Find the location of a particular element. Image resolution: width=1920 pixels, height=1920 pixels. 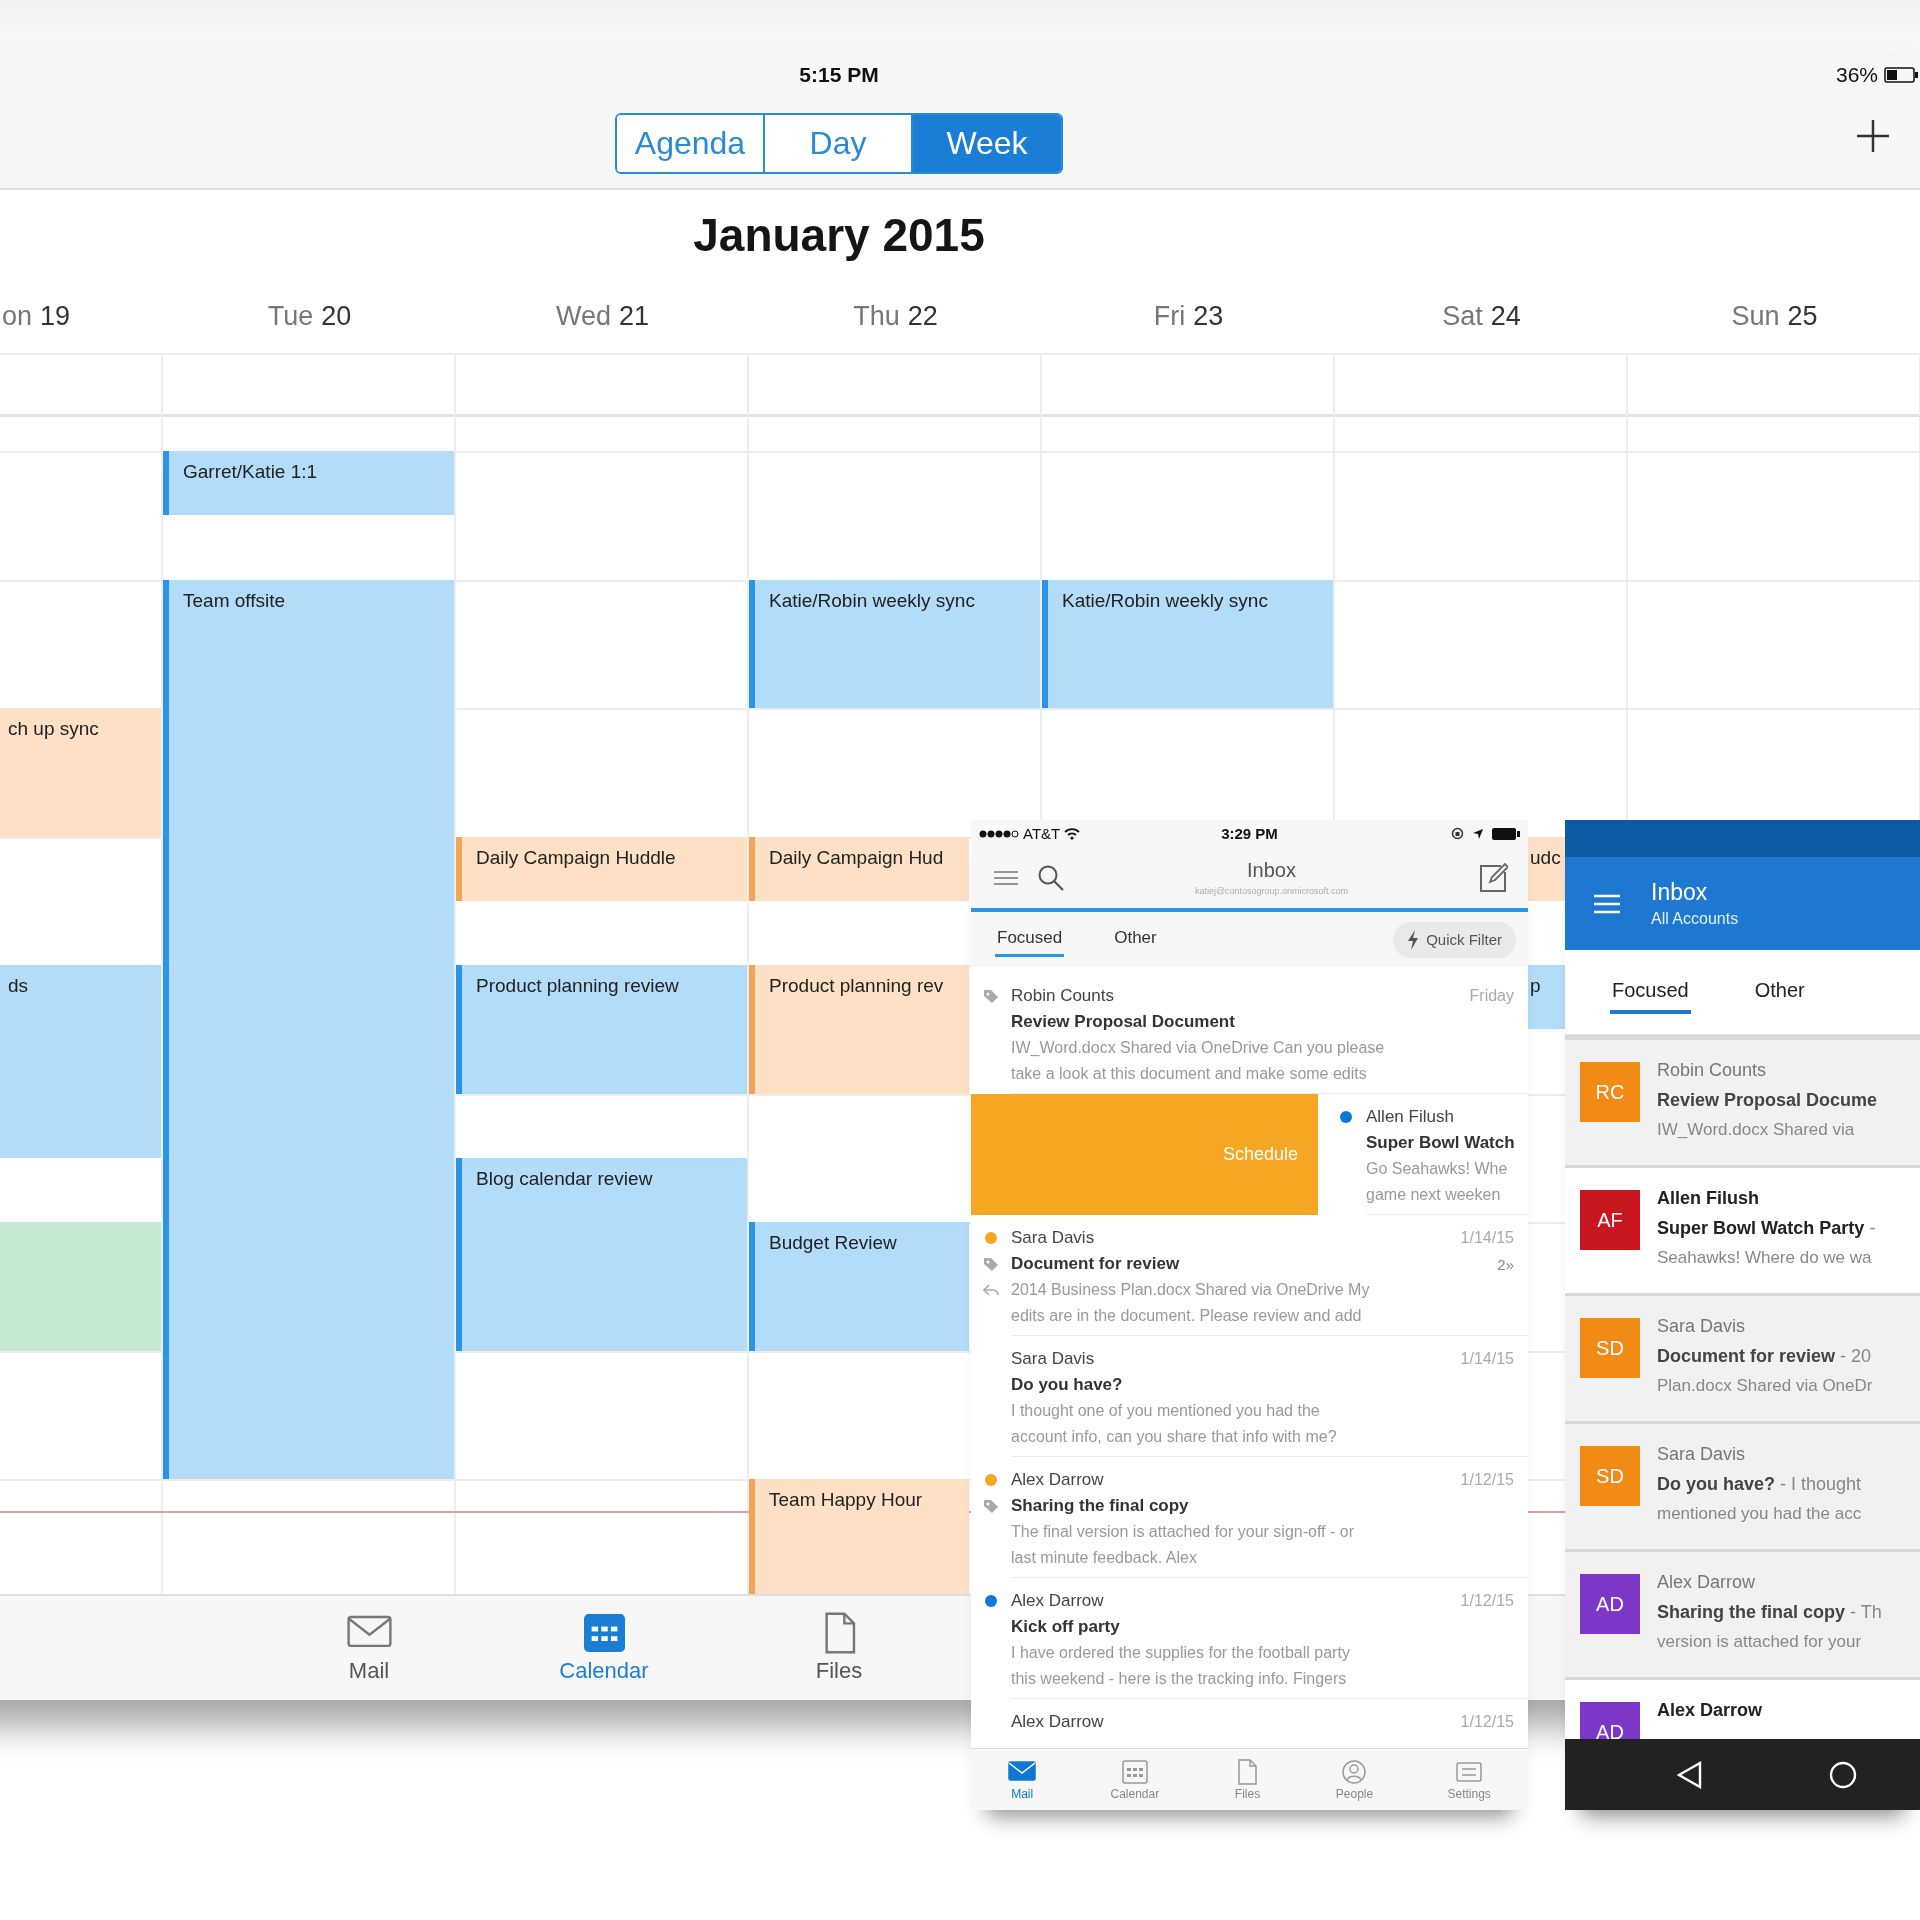

sender-name: Robin Counts is located at coordinates (1062, 996).